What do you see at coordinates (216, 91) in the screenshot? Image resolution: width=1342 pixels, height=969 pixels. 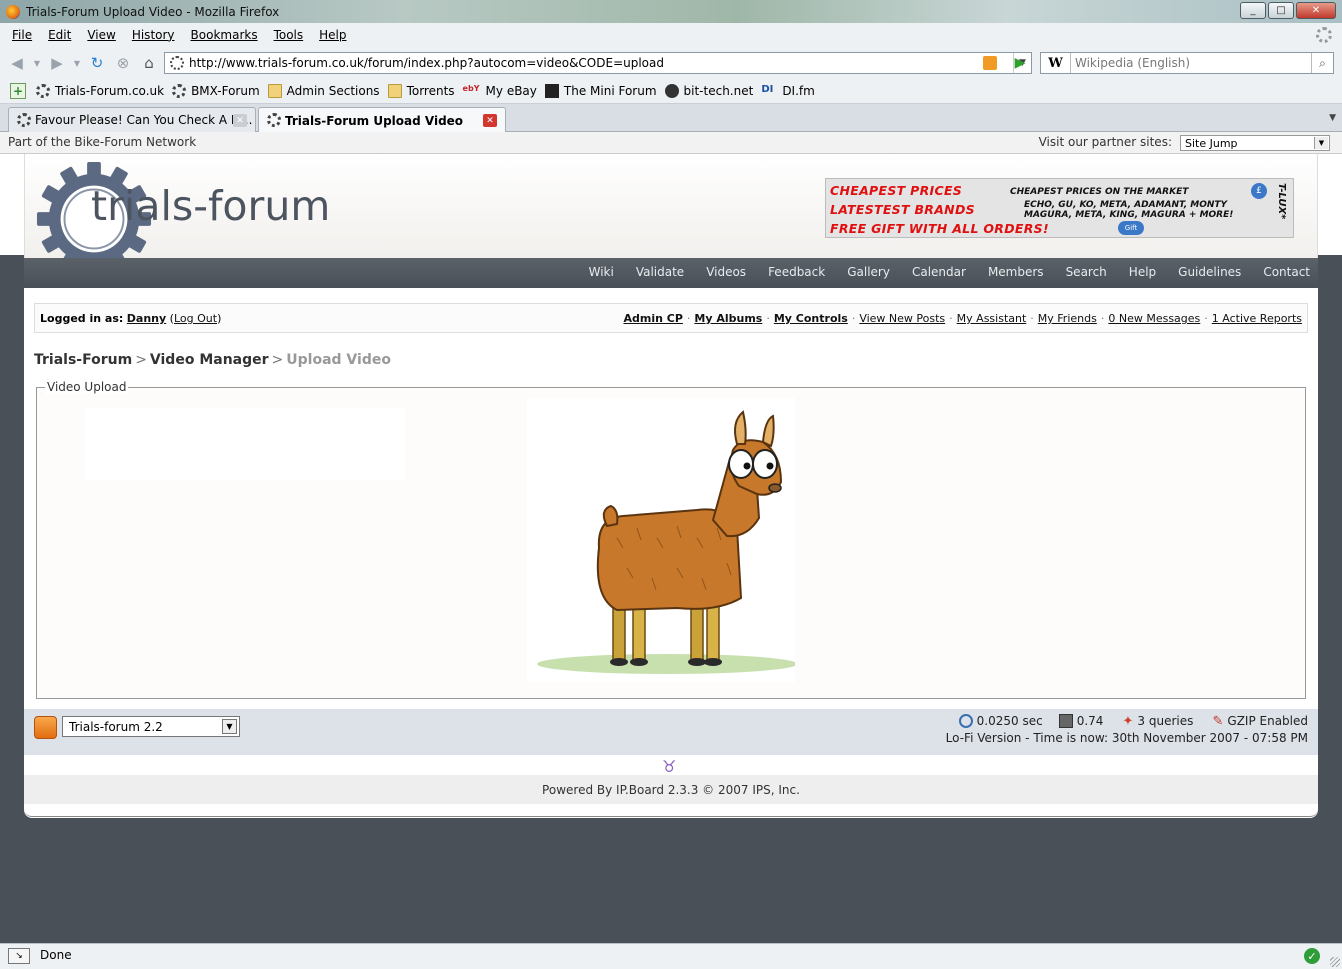 I see `bookmark-bmx-forum: BMX-Forum` at bounding box center [216, 91].